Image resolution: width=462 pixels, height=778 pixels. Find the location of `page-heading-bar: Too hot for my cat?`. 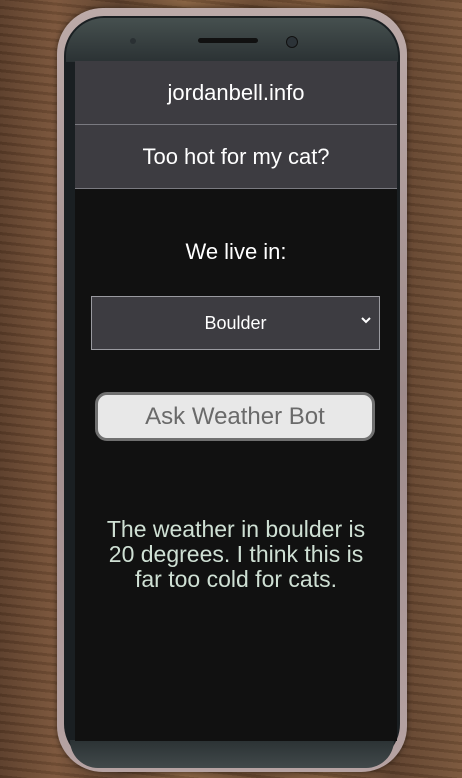

page-heading-bar: Too hot for my cat? is located at coordinates (236, 157).